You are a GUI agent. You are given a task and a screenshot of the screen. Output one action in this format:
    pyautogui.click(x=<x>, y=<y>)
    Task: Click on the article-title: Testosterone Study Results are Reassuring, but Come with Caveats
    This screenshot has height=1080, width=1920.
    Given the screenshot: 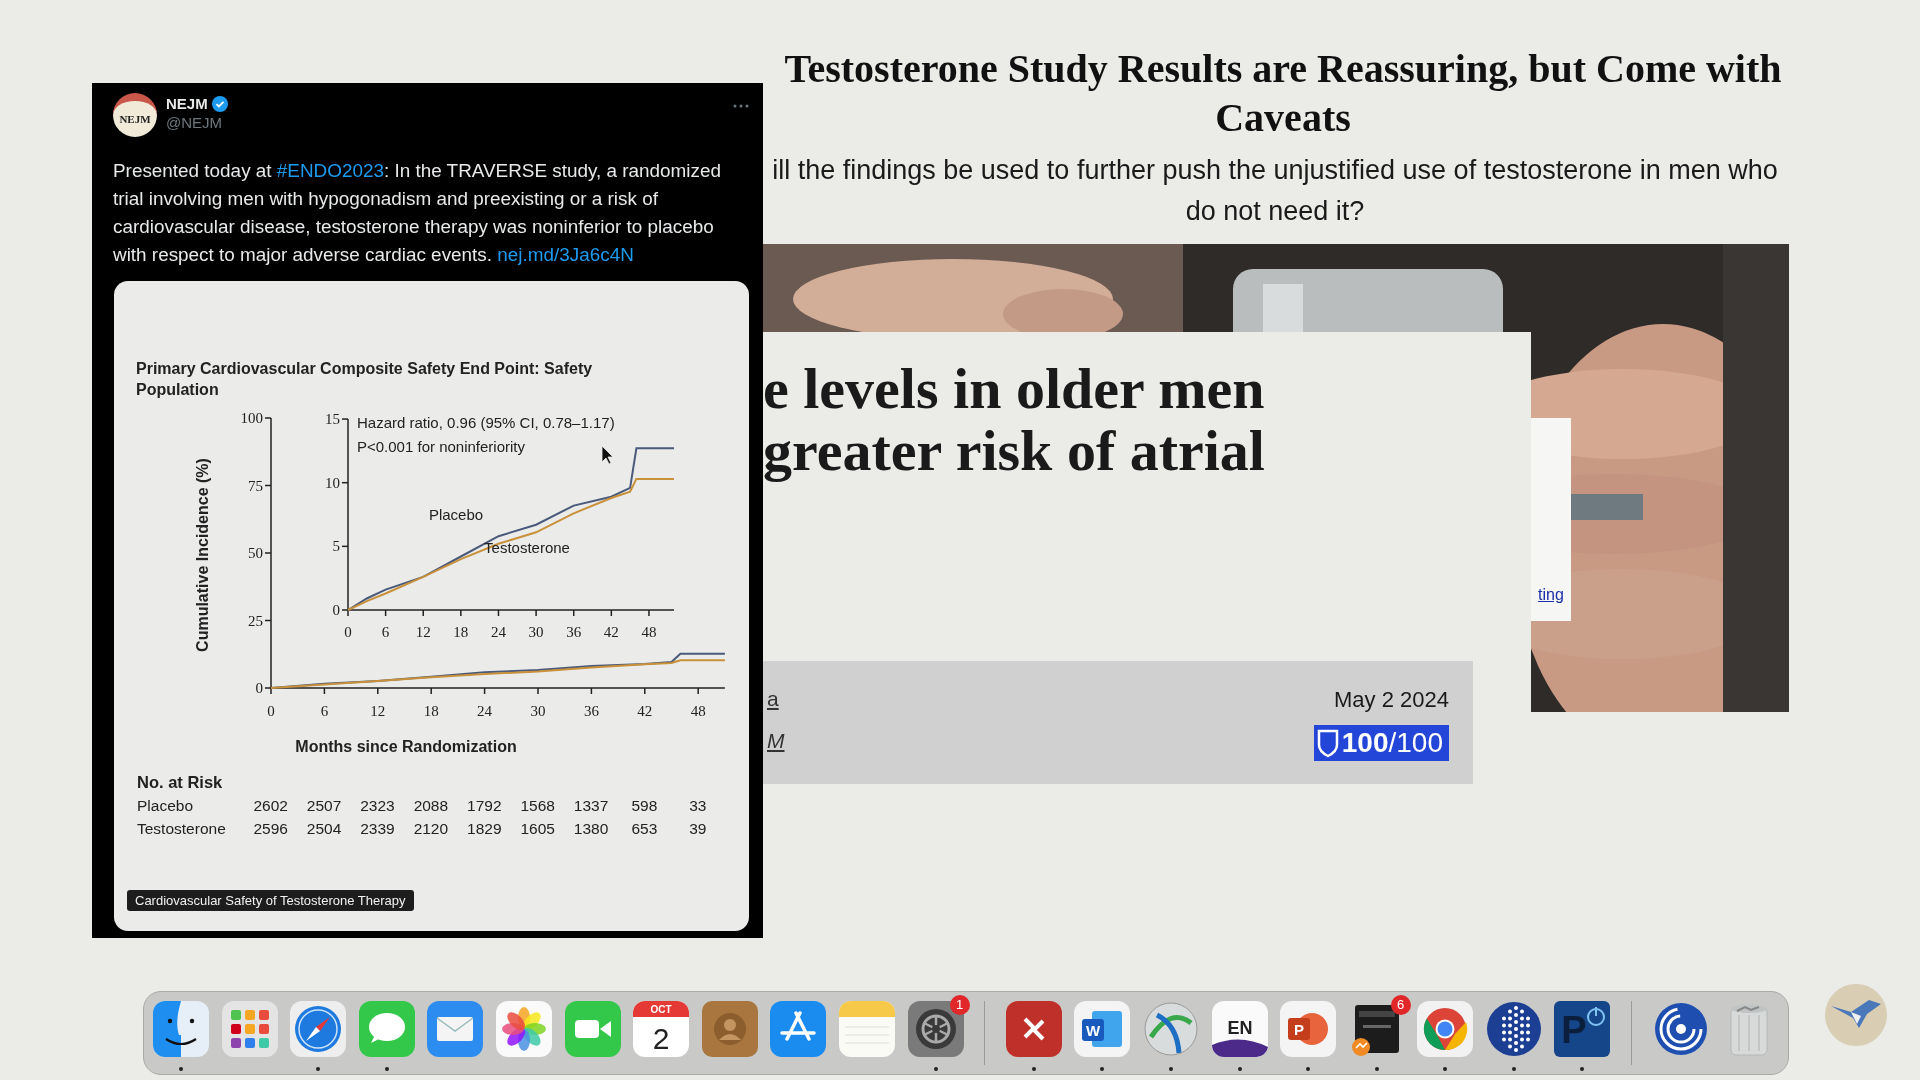 What is the action you would take?
    pyautogui.click(x=1283, y=93)
    